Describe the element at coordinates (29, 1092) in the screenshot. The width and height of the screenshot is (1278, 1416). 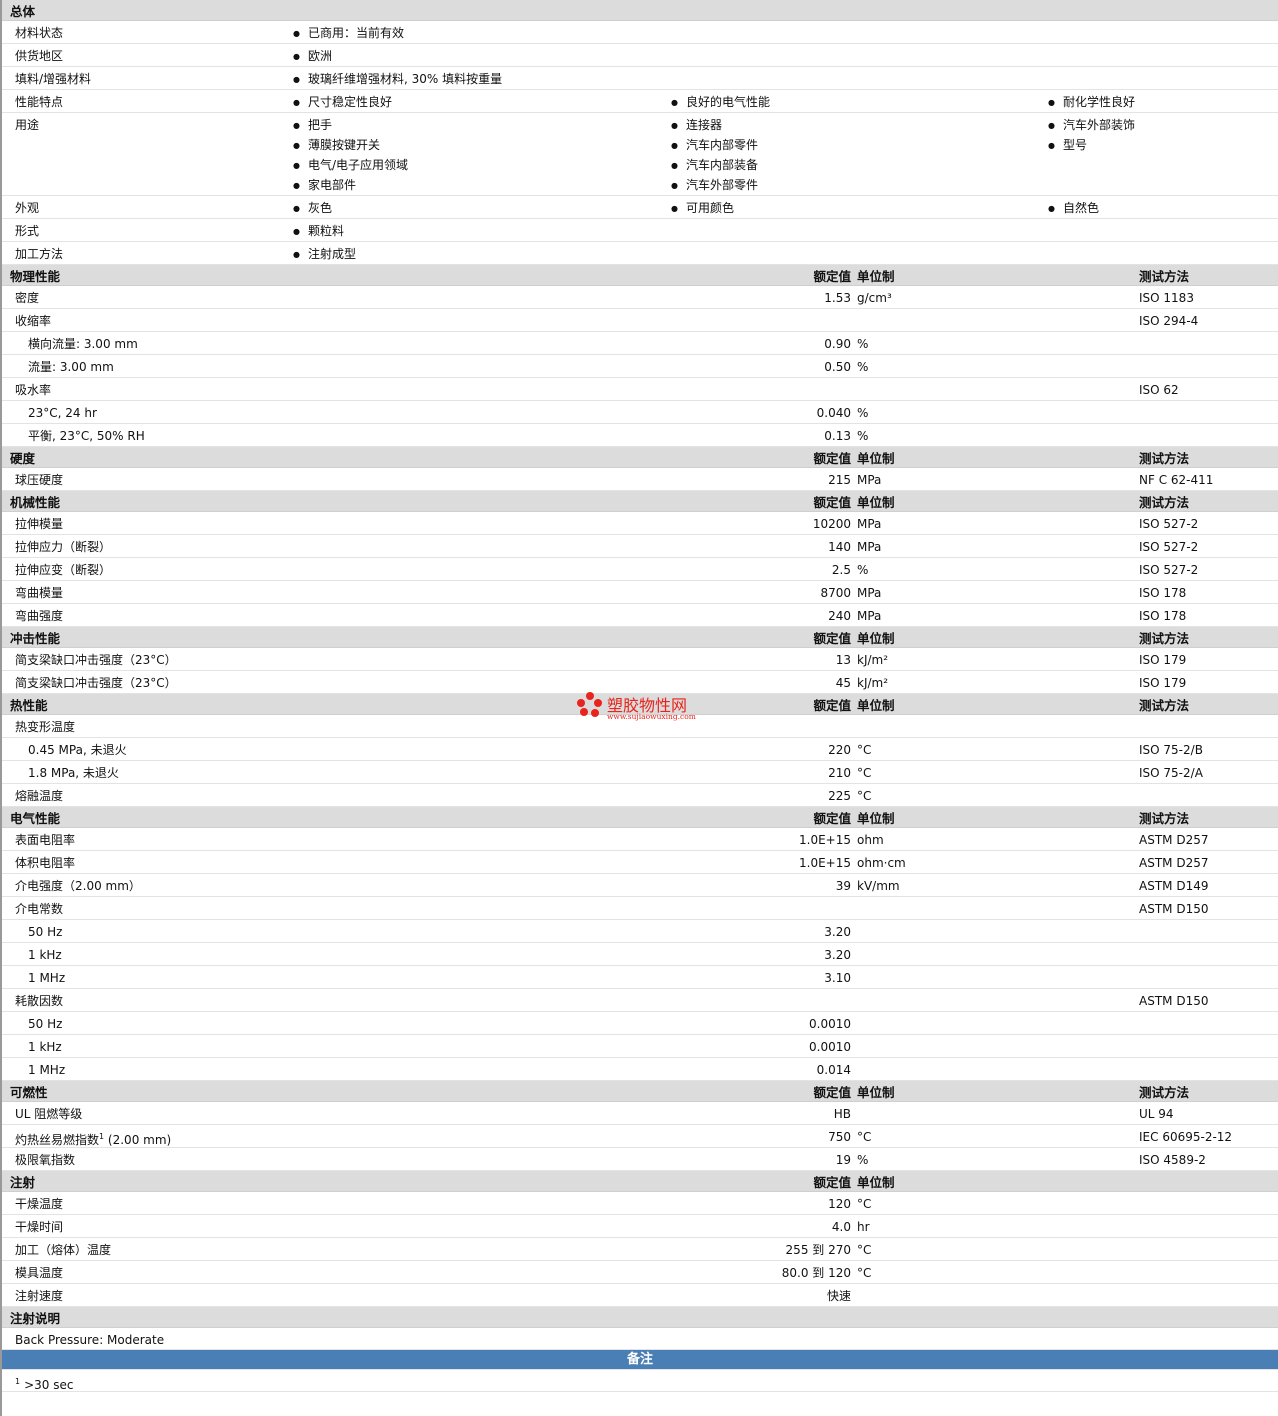
I see `section-title: 可燃性` at that location.